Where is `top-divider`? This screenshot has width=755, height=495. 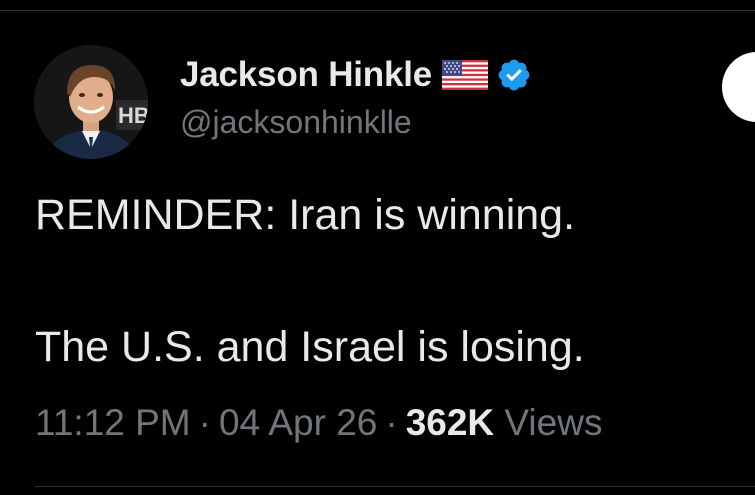
top-divider is located at coordinates (377, 10).